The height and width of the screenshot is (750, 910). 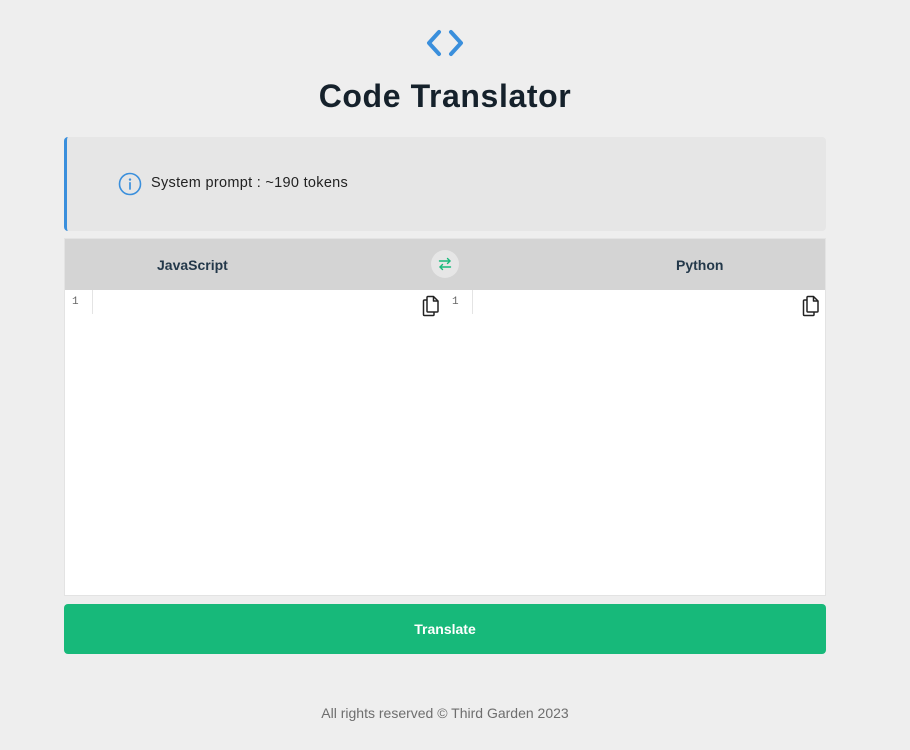 I want to click on swap-languages-button, so click(x=445, y=264).